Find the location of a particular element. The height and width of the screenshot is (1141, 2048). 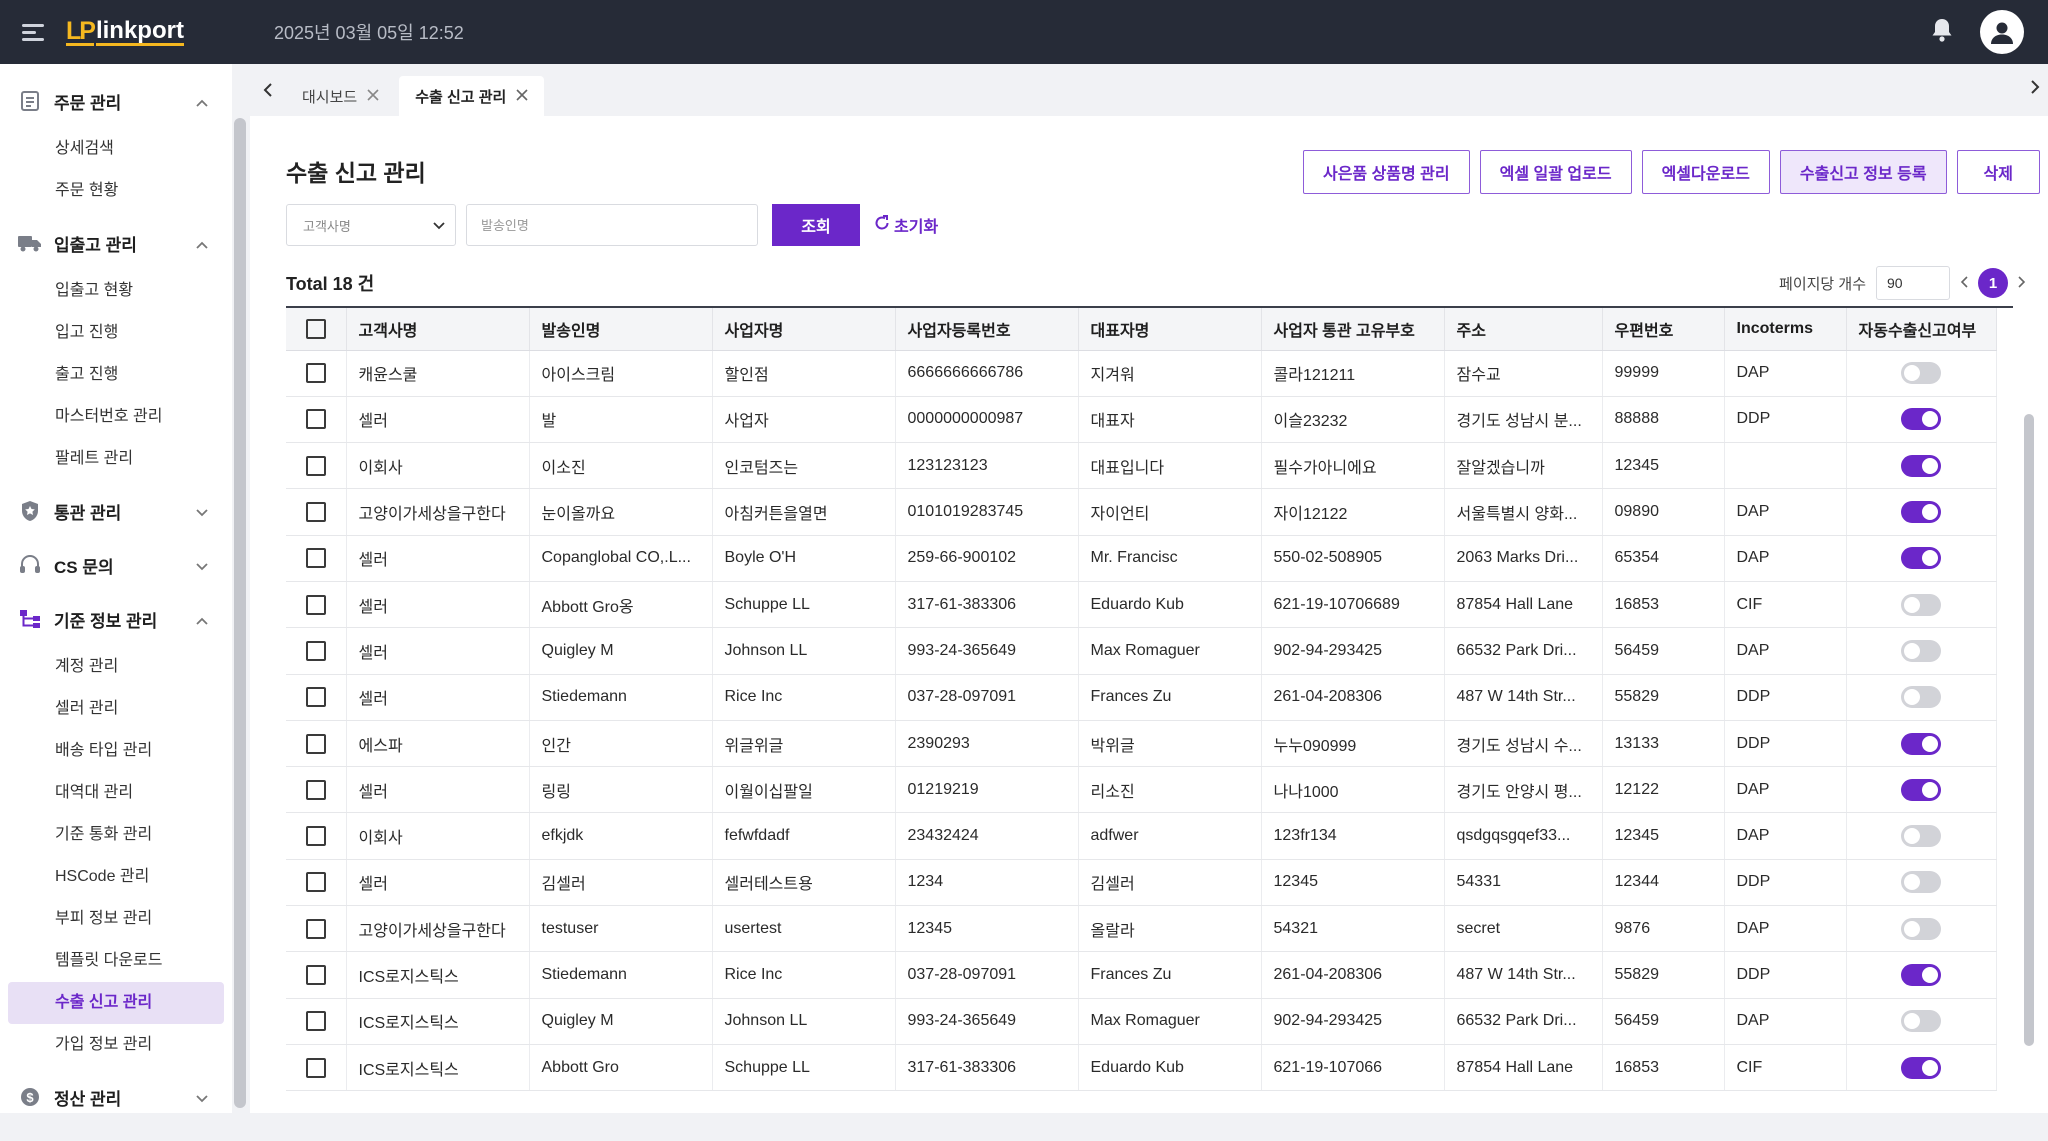

sidebar-group-master-data: 기준 정보 관리 is located at coordinates (116, 619).